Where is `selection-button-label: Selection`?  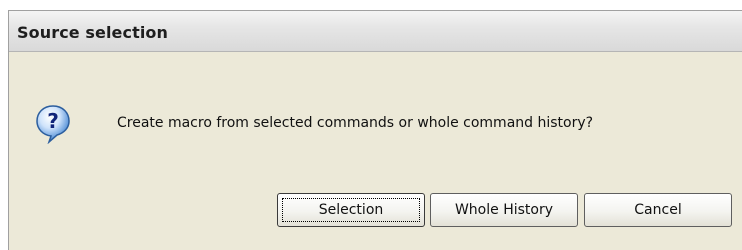
selection-button-label: Selection is located at coordinates (351, 210).